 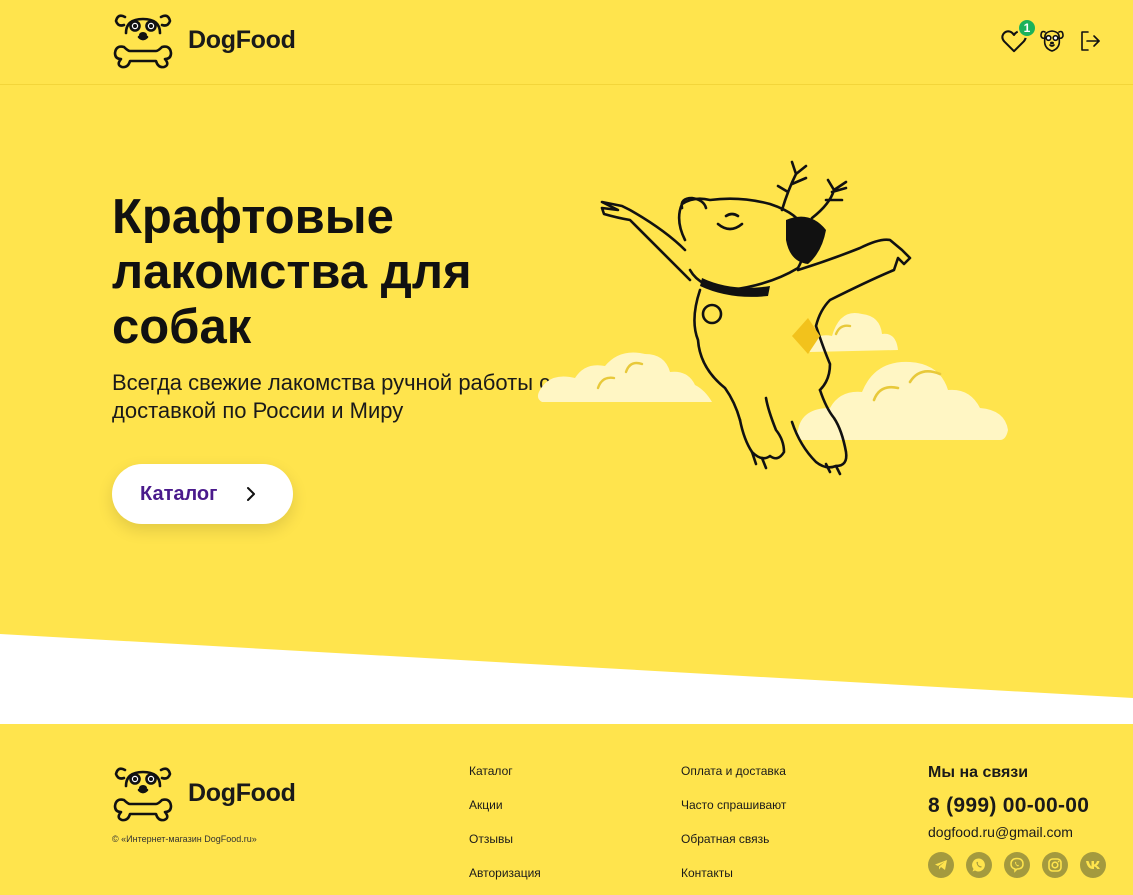 What do you see at coordinates (1055, 865) in the screenshot?
I see `instagram-icon` at bounding box center [1055, 865].